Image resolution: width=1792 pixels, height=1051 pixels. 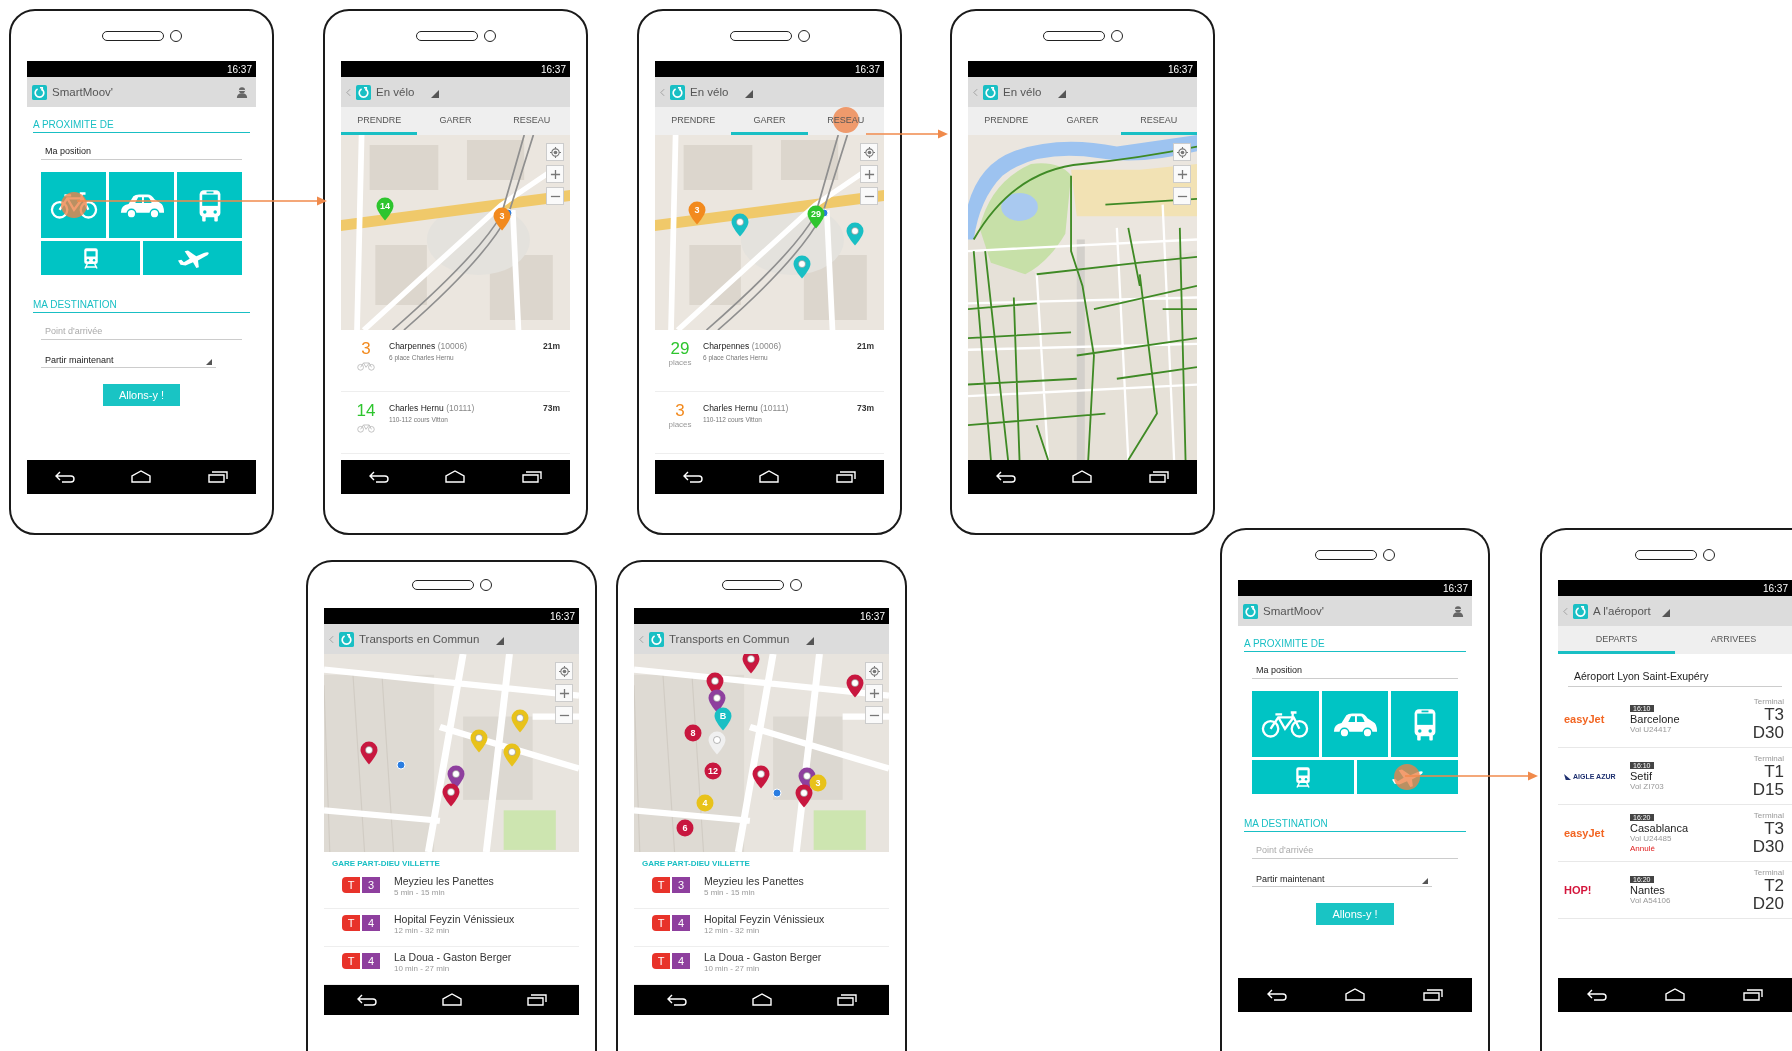 What do you see at coordinates (1774, 771) in the screenshot?
I see `terminal: T1` at bounding box center [1774, 771].